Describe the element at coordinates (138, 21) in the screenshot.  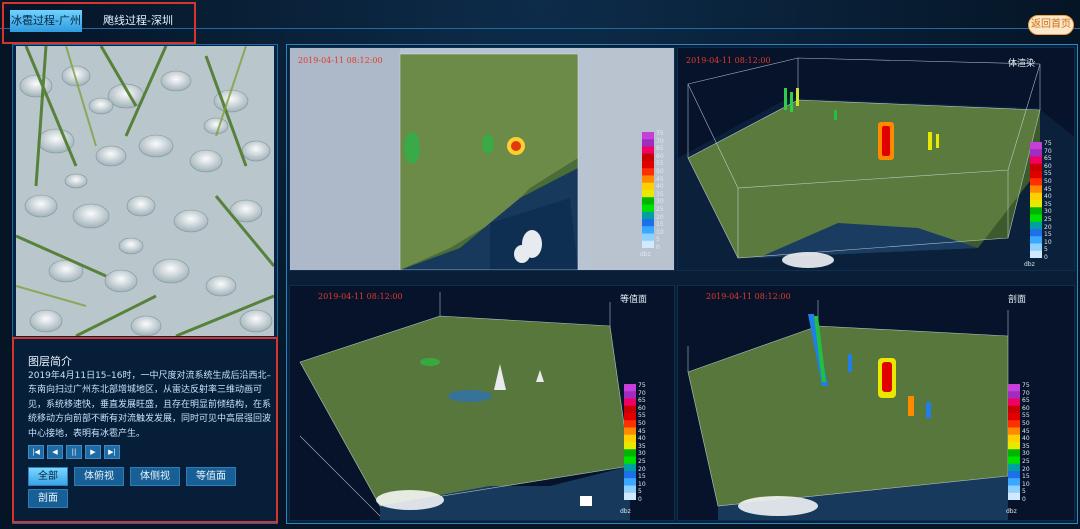
I see `tab-squall-shenzhen: 飑线过程-深圳` at that location.